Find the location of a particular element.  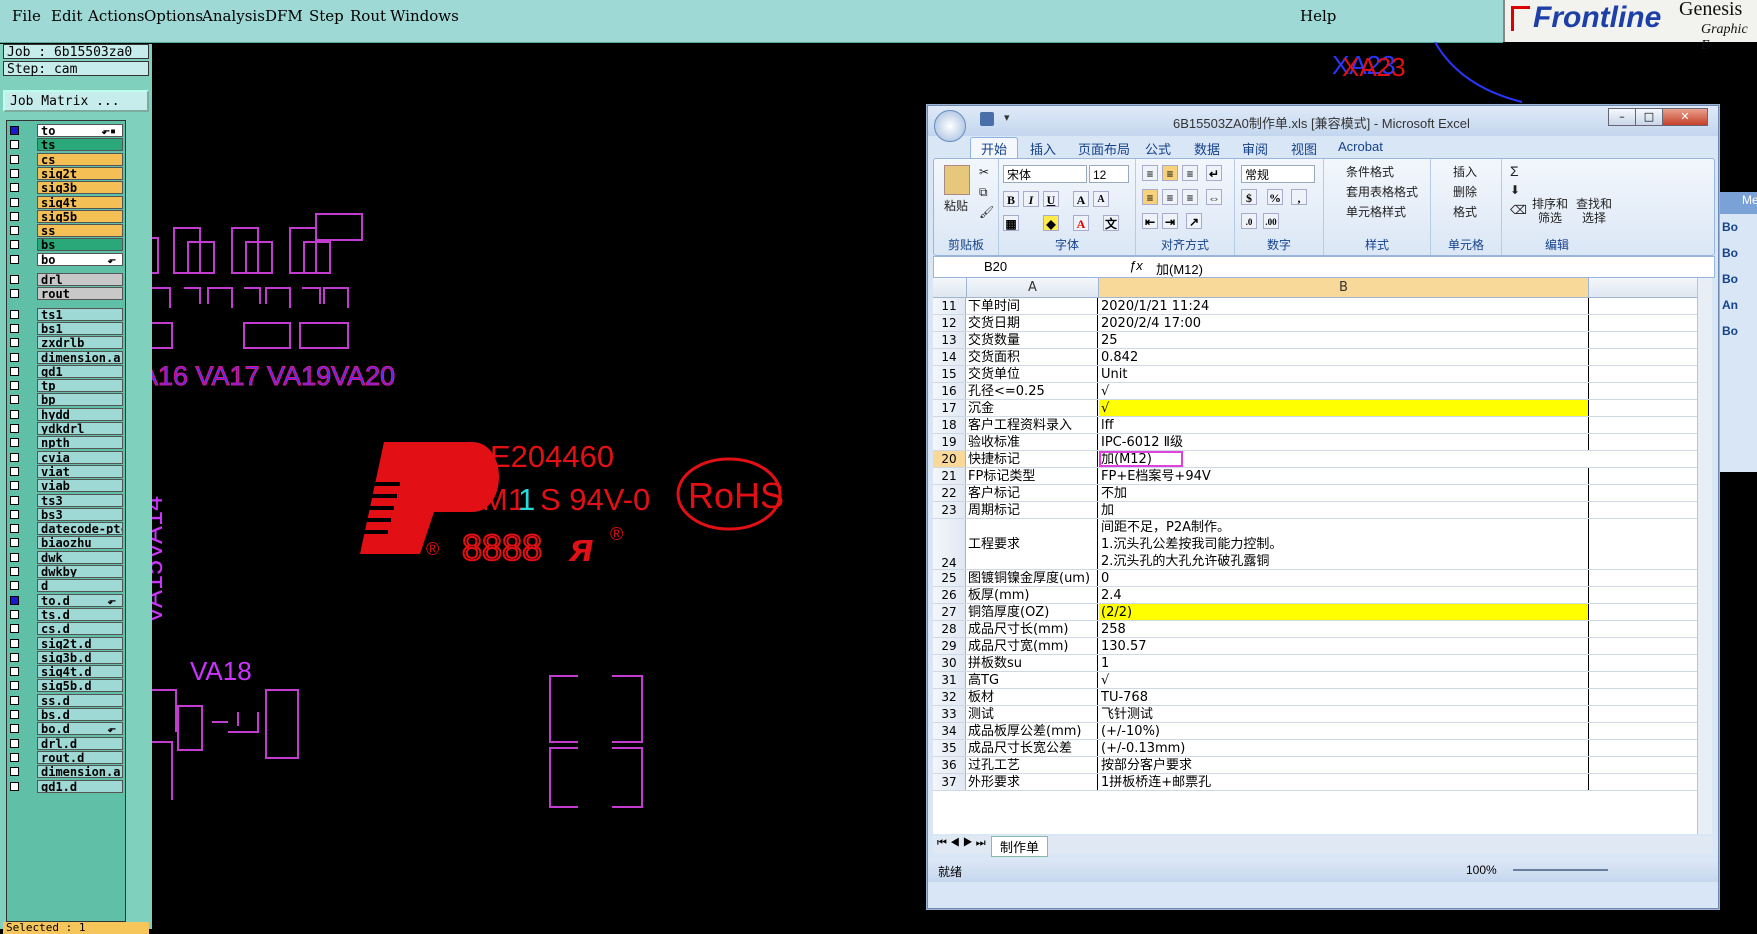

table-row: 12 交货日期 2020/2/4 17:00 is located at coordinates (1316, 323).